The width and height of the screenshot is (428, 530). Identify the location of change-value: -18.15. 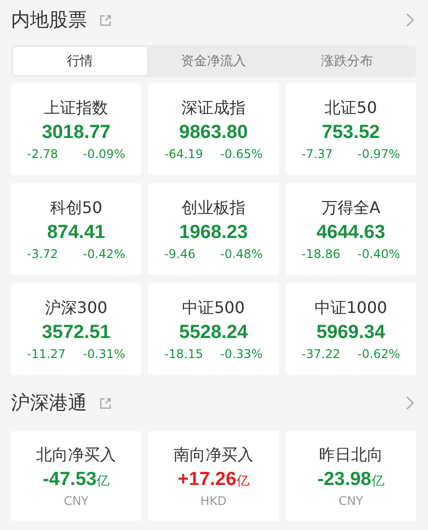
(184, 353).